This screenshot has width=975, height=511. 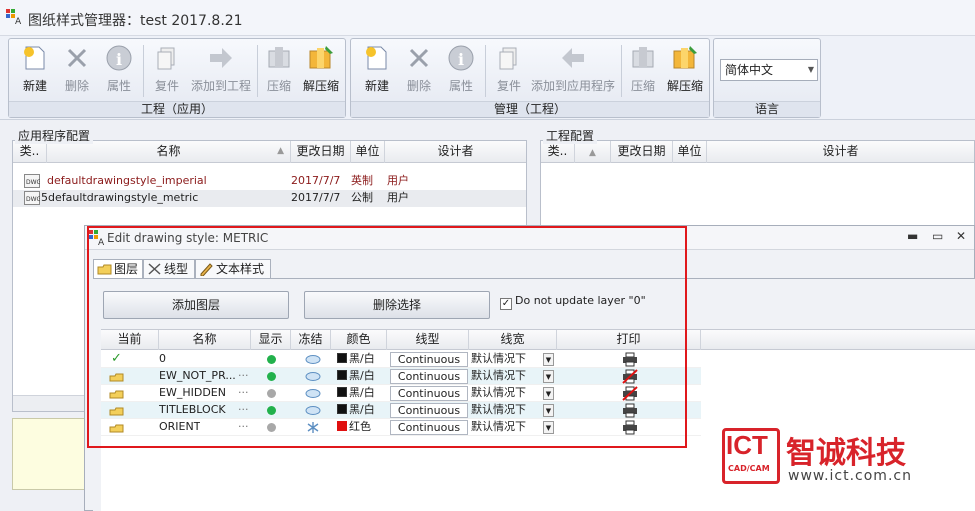 What do you see at coordinates (130, 340) in the screenshot?
I see `col-current: 当前` at bounding box center [130, 340].